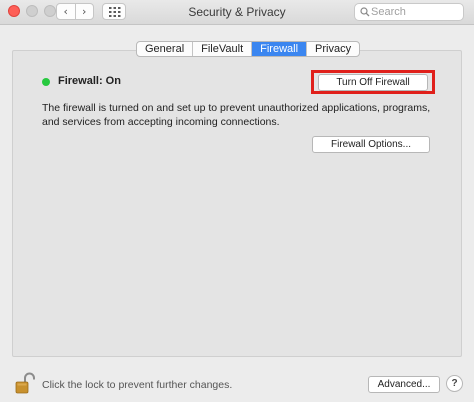 The width and height of the screenshot is (474, 402). I want to click on tab-general: General, so click(164, 49).